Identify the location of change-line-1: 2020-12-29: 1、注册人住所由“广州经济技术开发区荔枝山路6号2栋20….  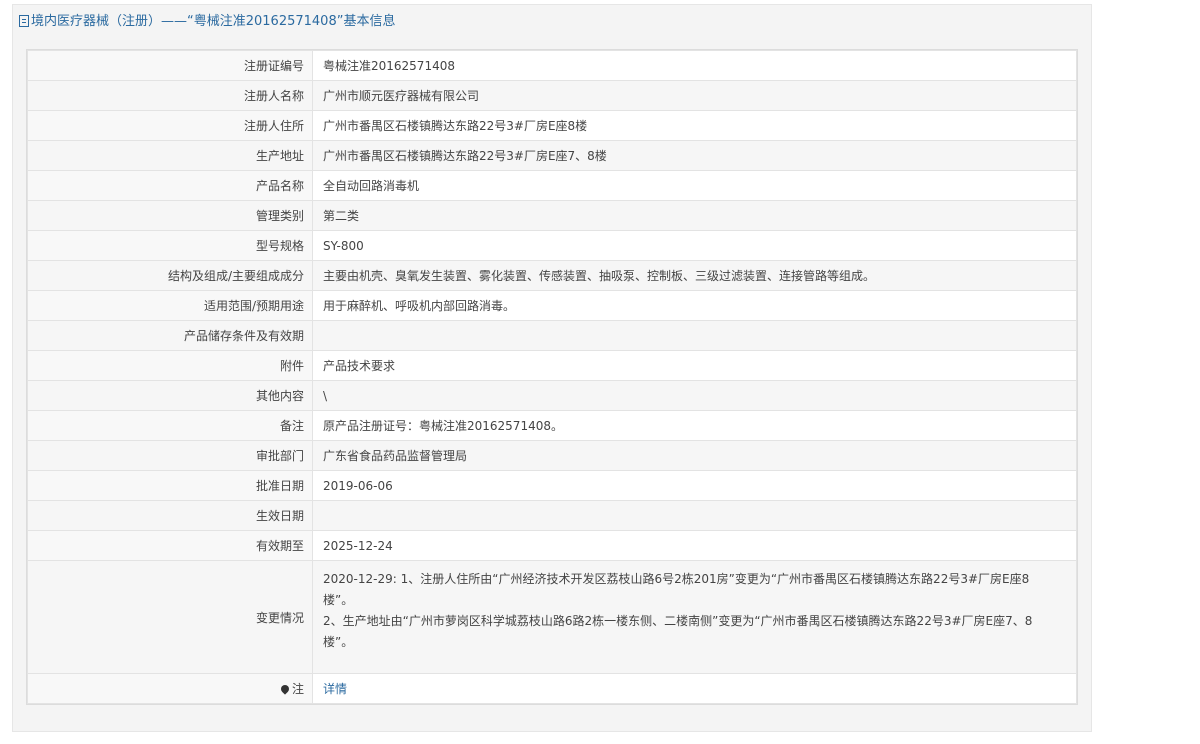
(676, 589).